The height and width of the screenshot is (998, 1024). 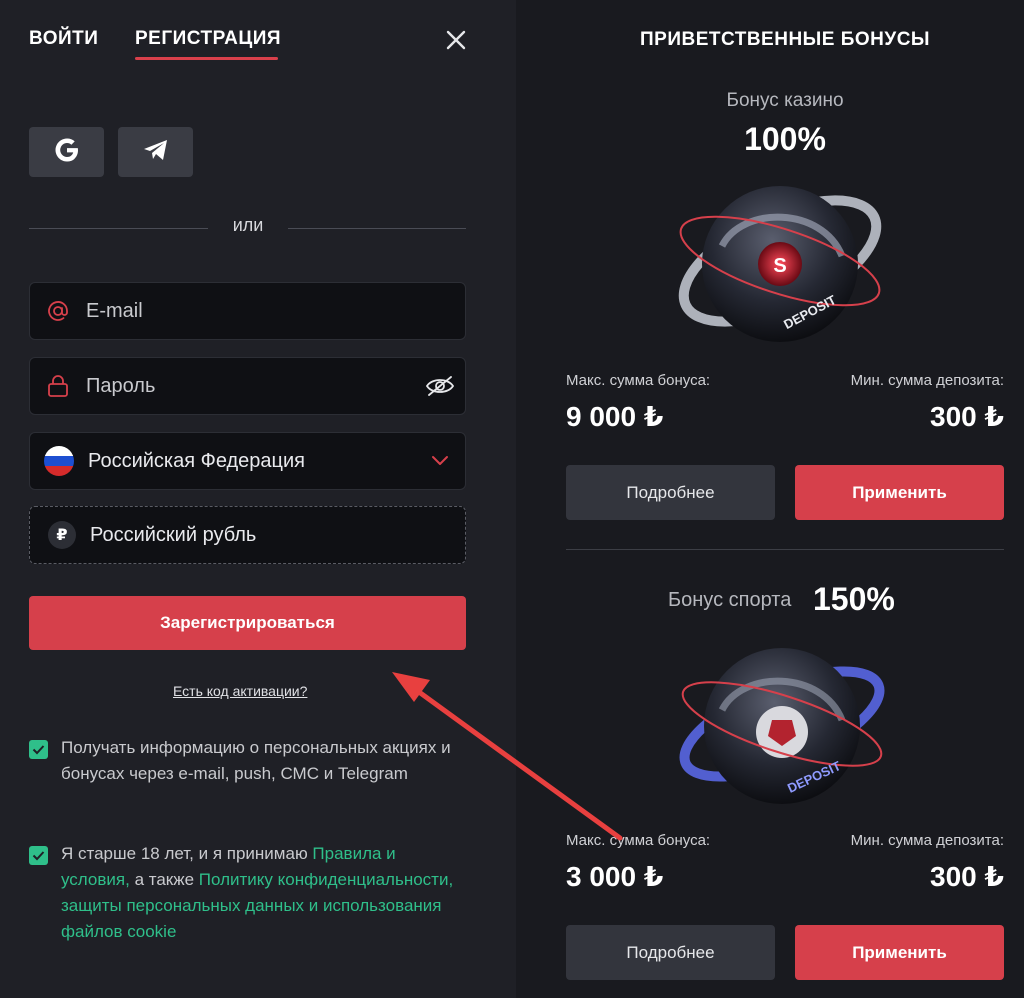 I want to click on marketing-checkbox, so click(x=38, y=749).